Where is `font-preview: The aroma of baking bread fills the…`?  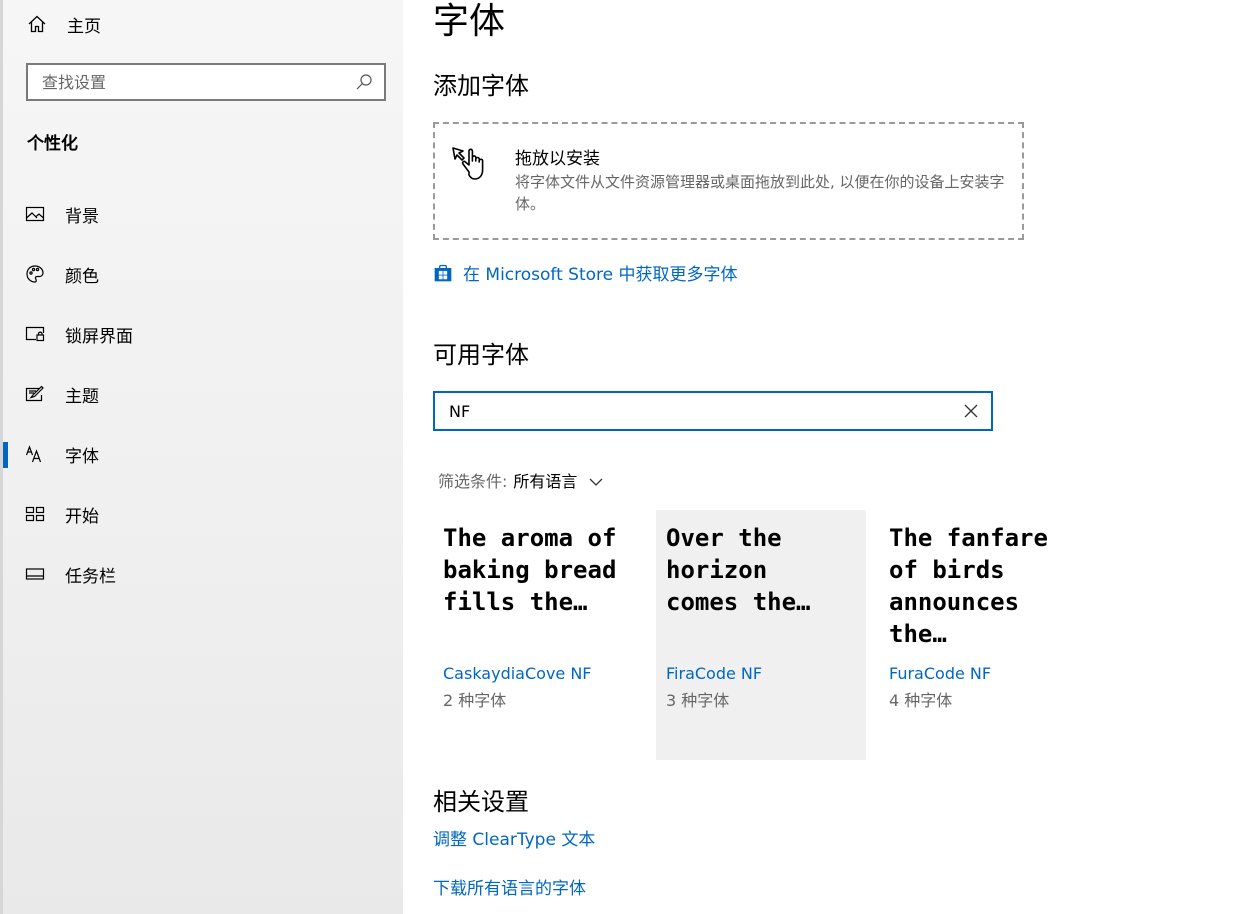
font-preview: The aroma of baking bread fills the… is located at coordinates (530, 570).